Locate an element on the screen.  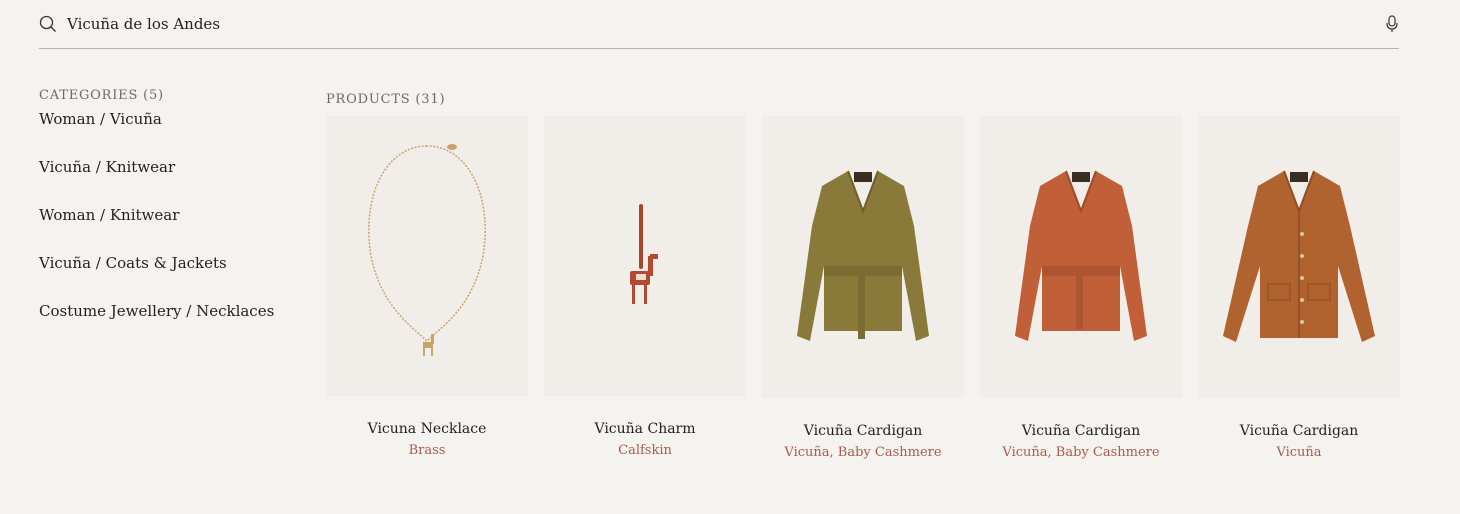
category-item: Vicuña / Coats & Jackets is located at coordinates (169, 279).